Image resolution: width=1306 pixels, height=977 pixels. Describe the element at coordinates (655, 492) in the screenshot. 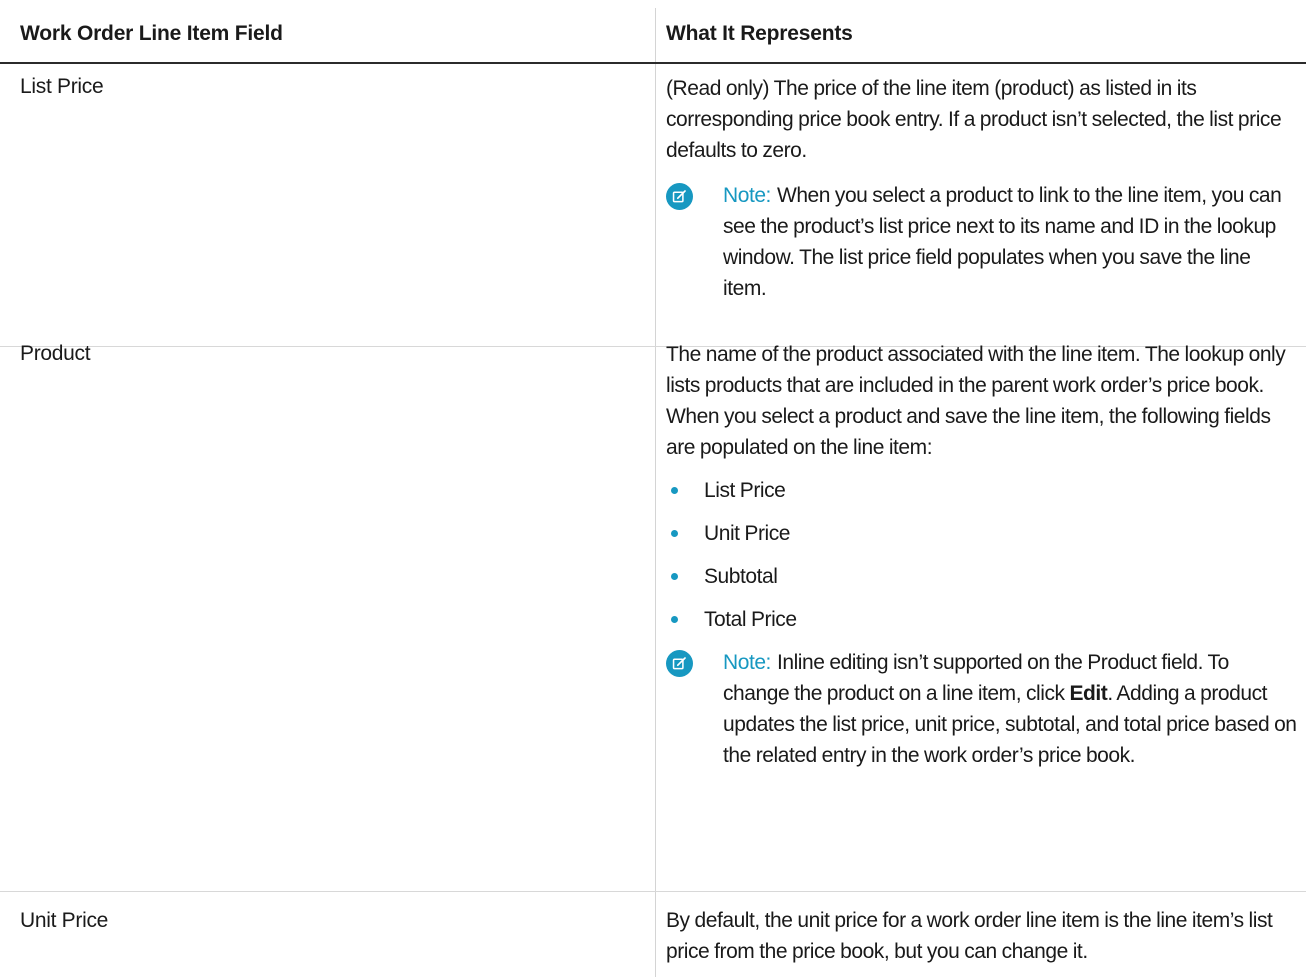

I see `column-divider` at that location.